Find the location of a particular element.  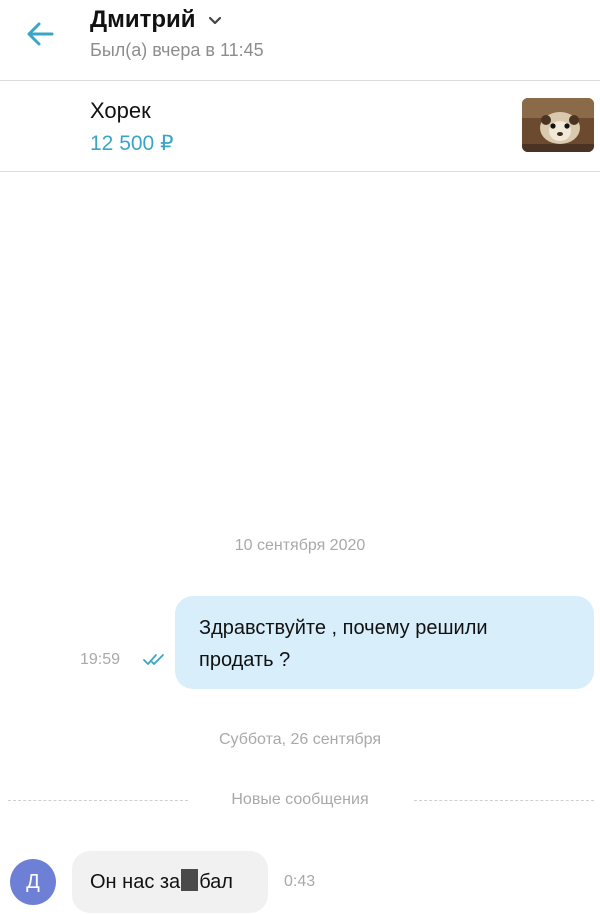

chevron-down-icon is located at coordinates (215, 20).